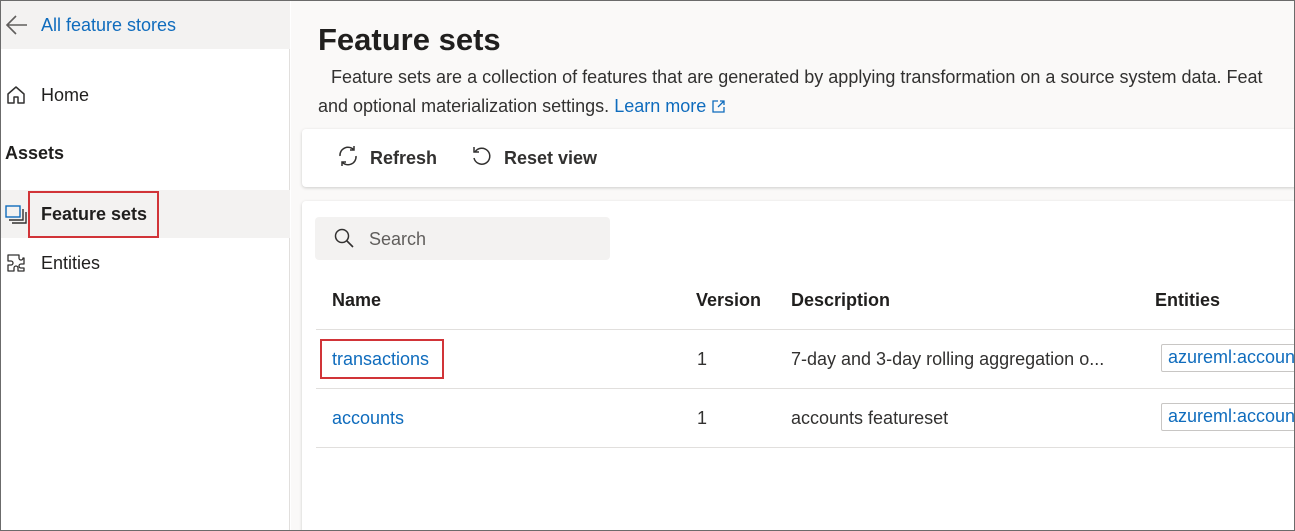  Describe the element at coordinates (145, 95) in the screenshot. I see `sidebar-item-home: Home` at that location.